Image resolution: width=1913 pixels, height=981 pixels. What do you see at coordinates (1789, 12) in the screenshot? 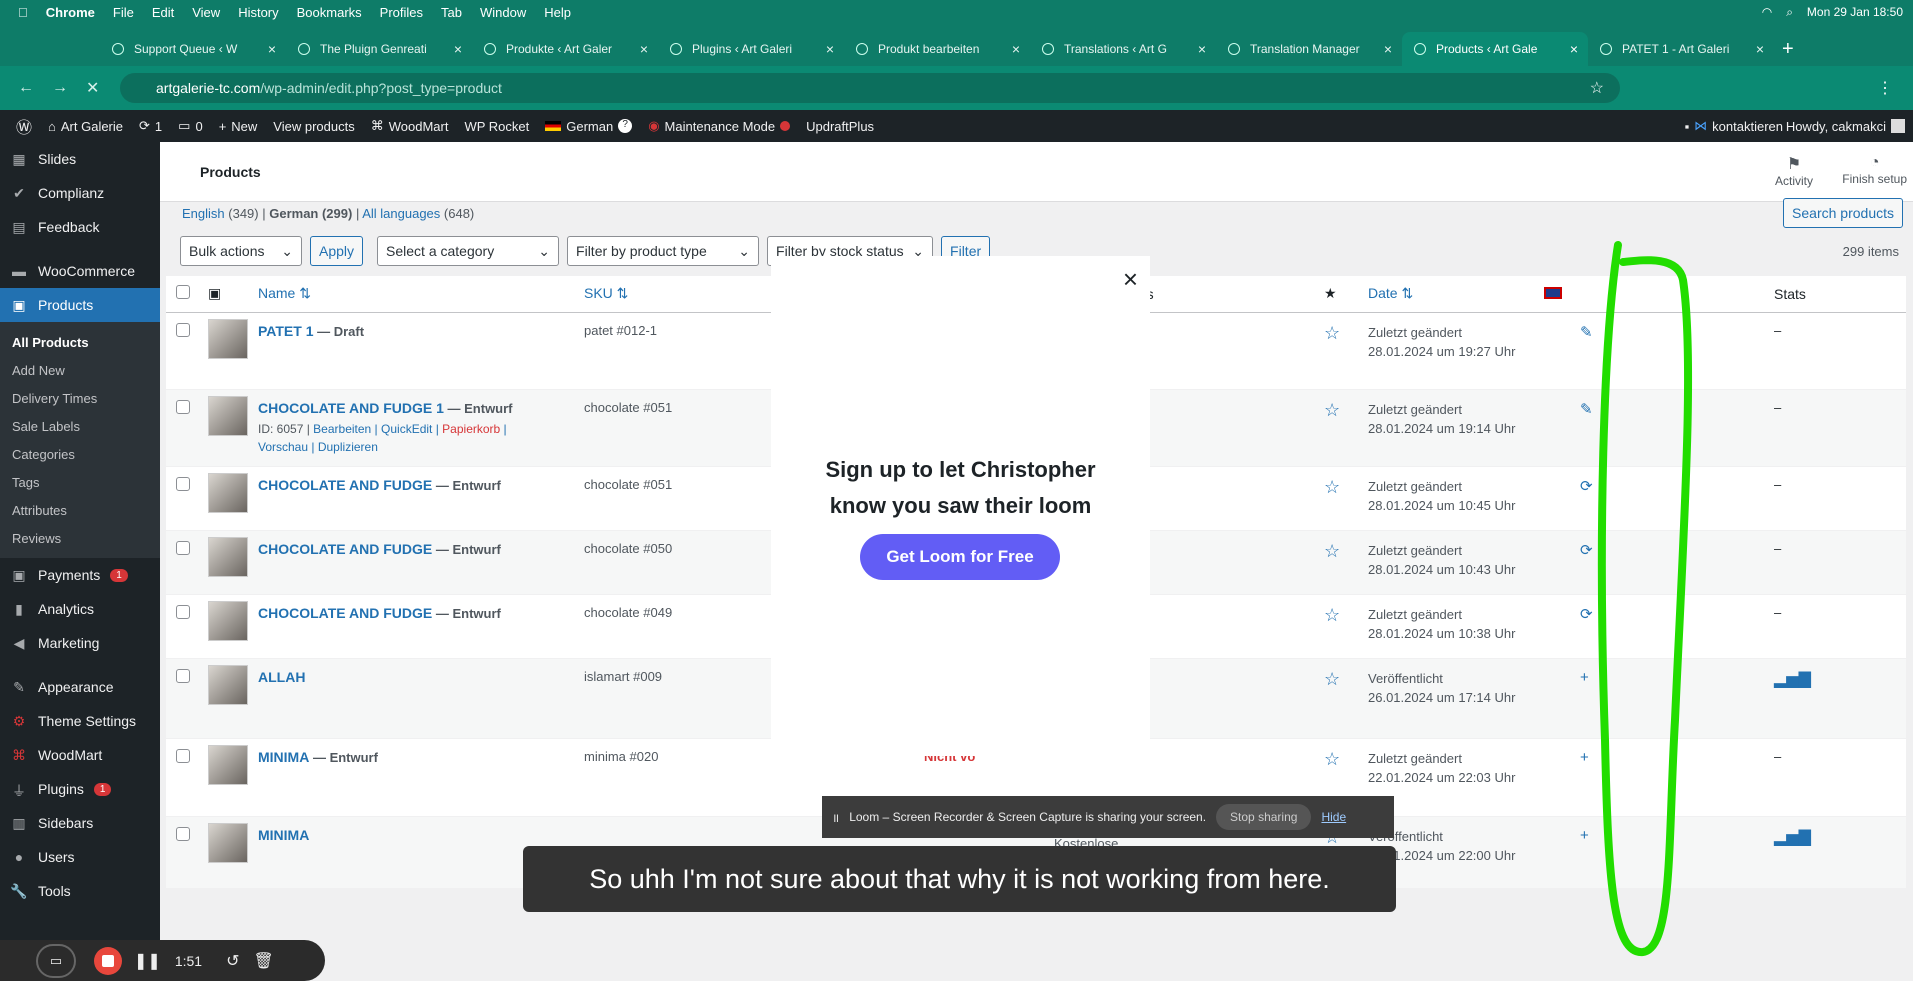
I see `search-icon: ⌕` at bounding box center [1789, 12].